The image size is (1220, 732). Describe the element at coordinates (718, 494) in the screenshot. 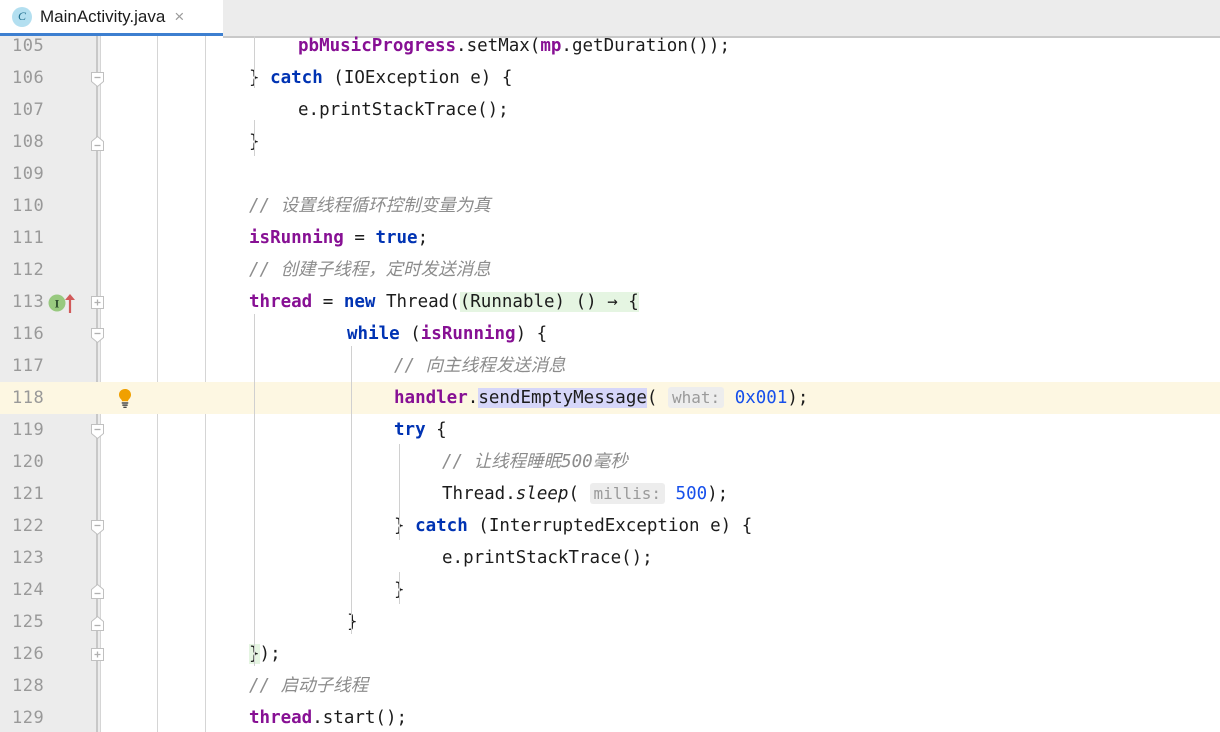

I see `code-token: );` at that location.